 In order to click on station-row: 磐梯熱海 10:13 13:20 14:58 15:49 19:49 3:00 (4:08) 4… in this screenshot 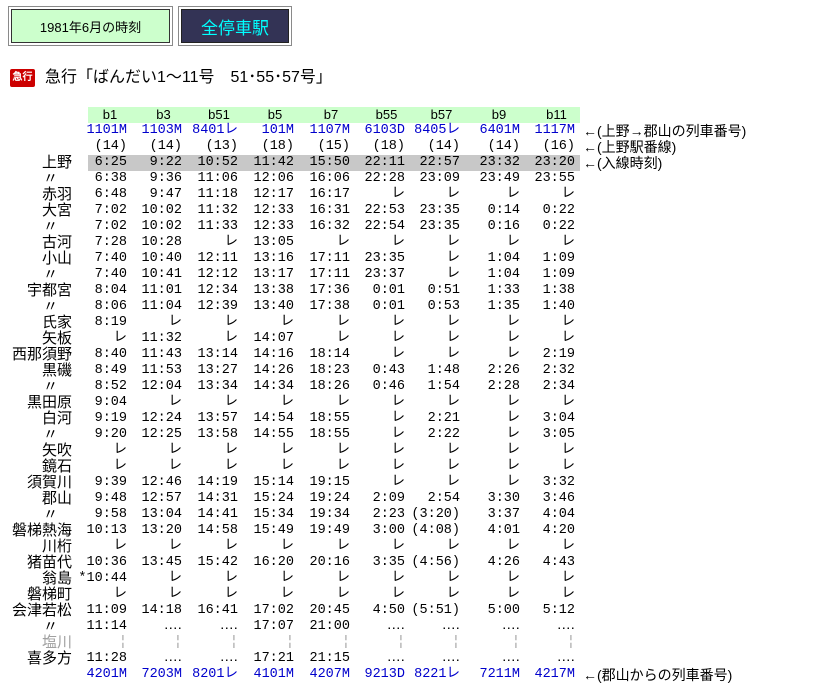, I will do `click(420, 531)`.